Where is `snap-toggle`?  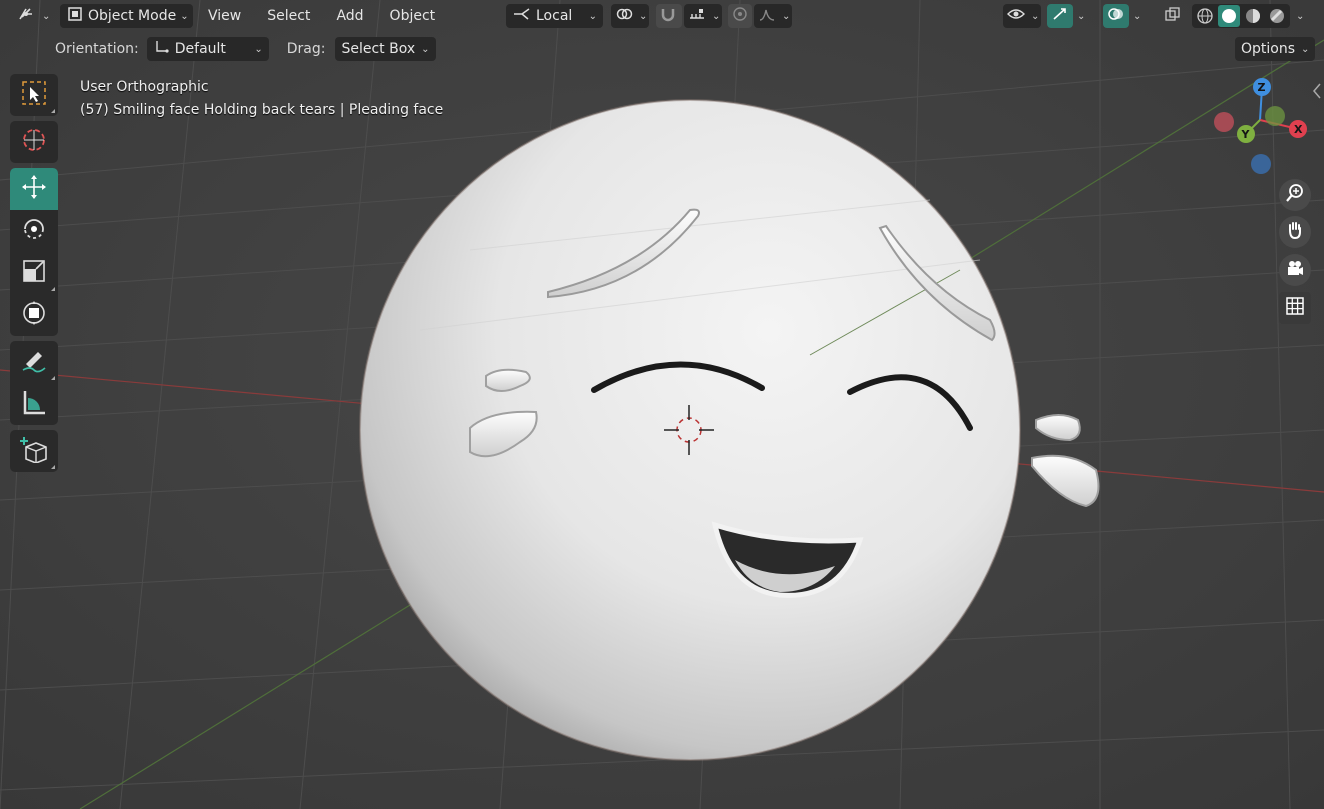 snap-toggle is located at coordinates (669, 16).